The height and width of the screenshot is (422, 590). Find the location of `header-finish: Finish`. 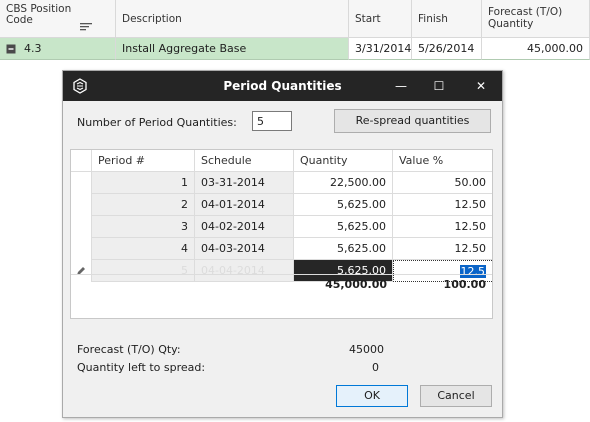

header-finish: Finish is located at coordinates (447, 19).